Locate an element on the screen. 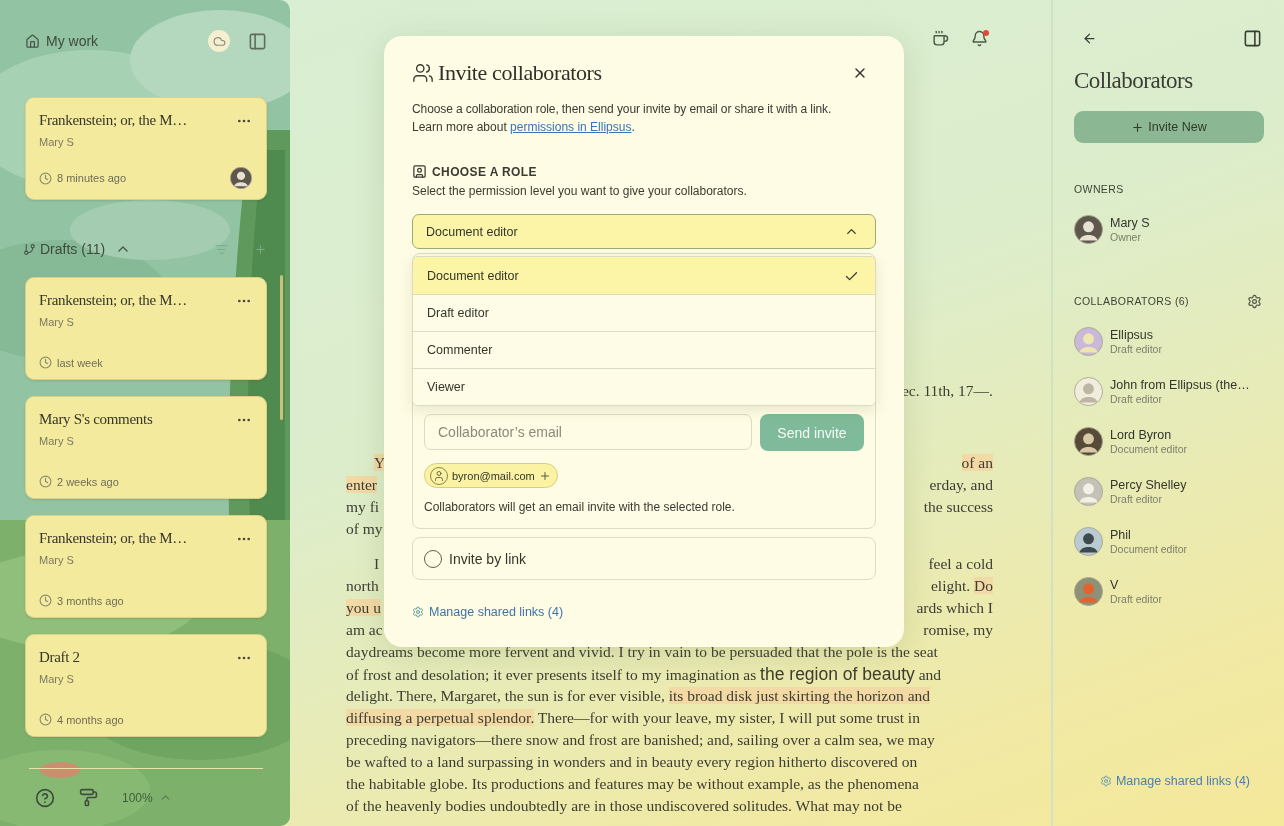 This screenshot has height=826, width=1284. person-name: V is located at coordinates (1115, 584).